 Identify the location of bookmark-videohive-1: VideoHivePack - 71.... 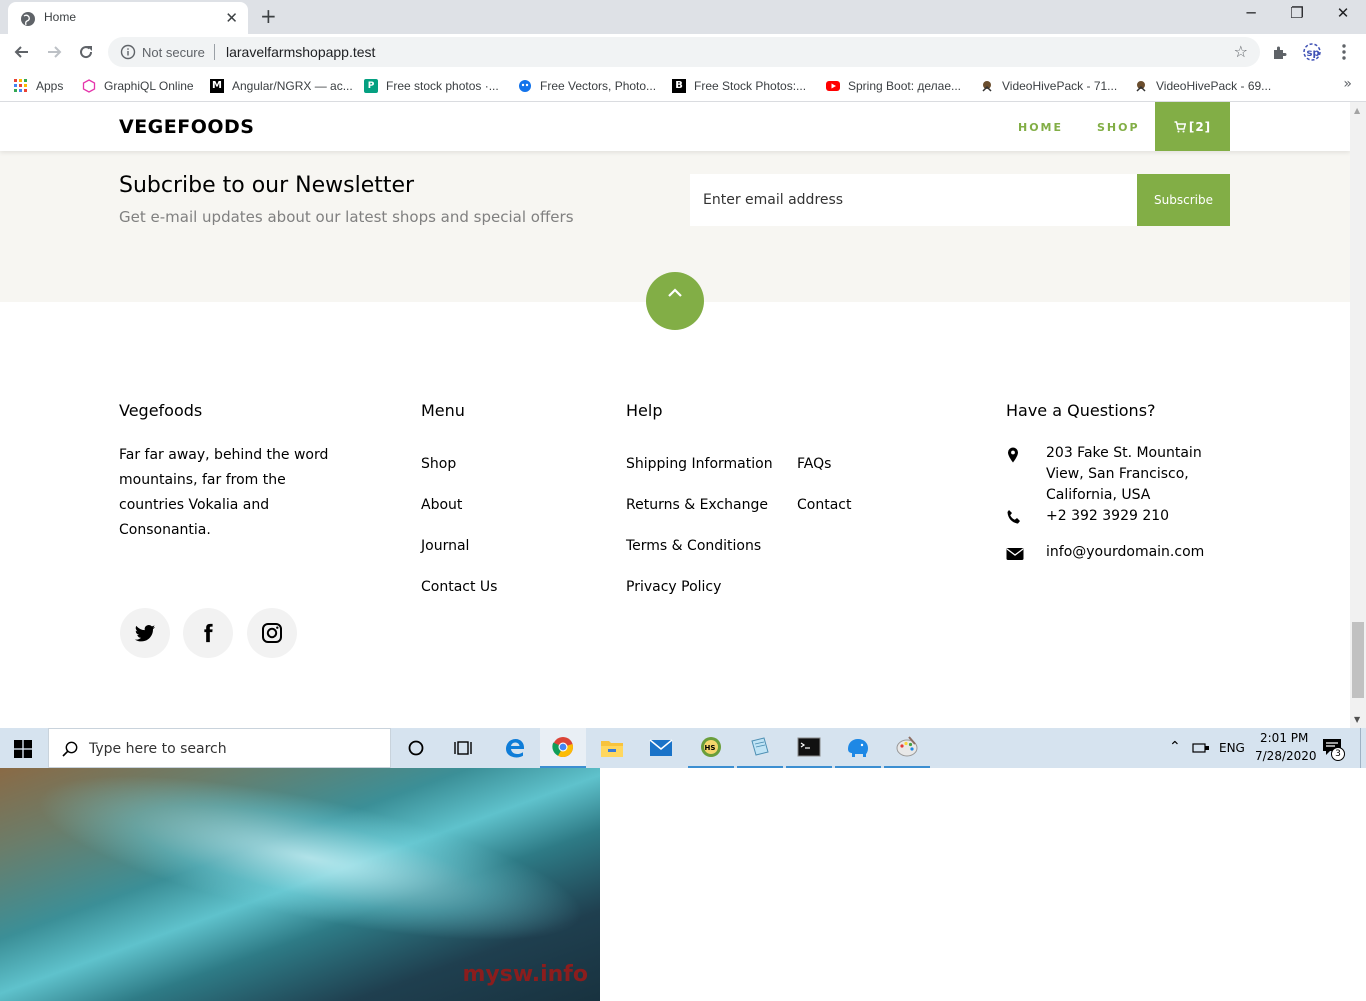
(1048, 86).